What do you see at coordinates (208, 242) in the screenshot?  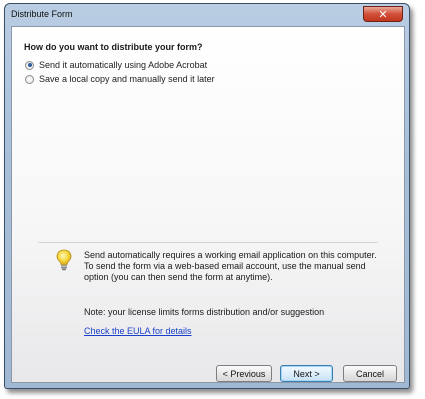 I see `divider` at bounding box center [208, 242].